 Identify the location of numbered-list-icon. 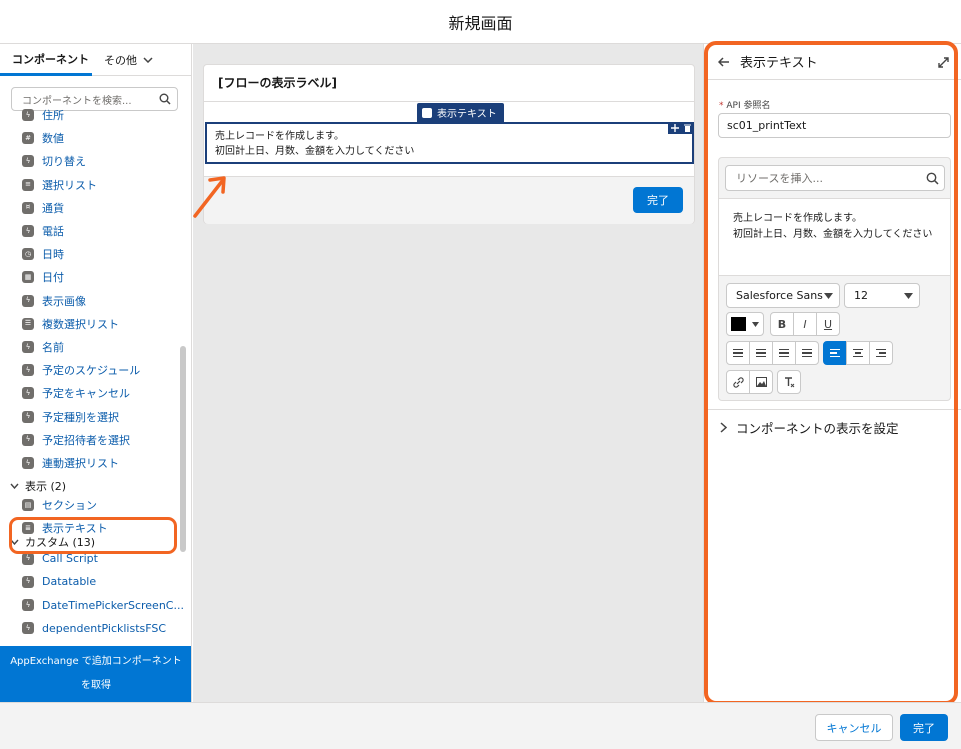
(761, 353).